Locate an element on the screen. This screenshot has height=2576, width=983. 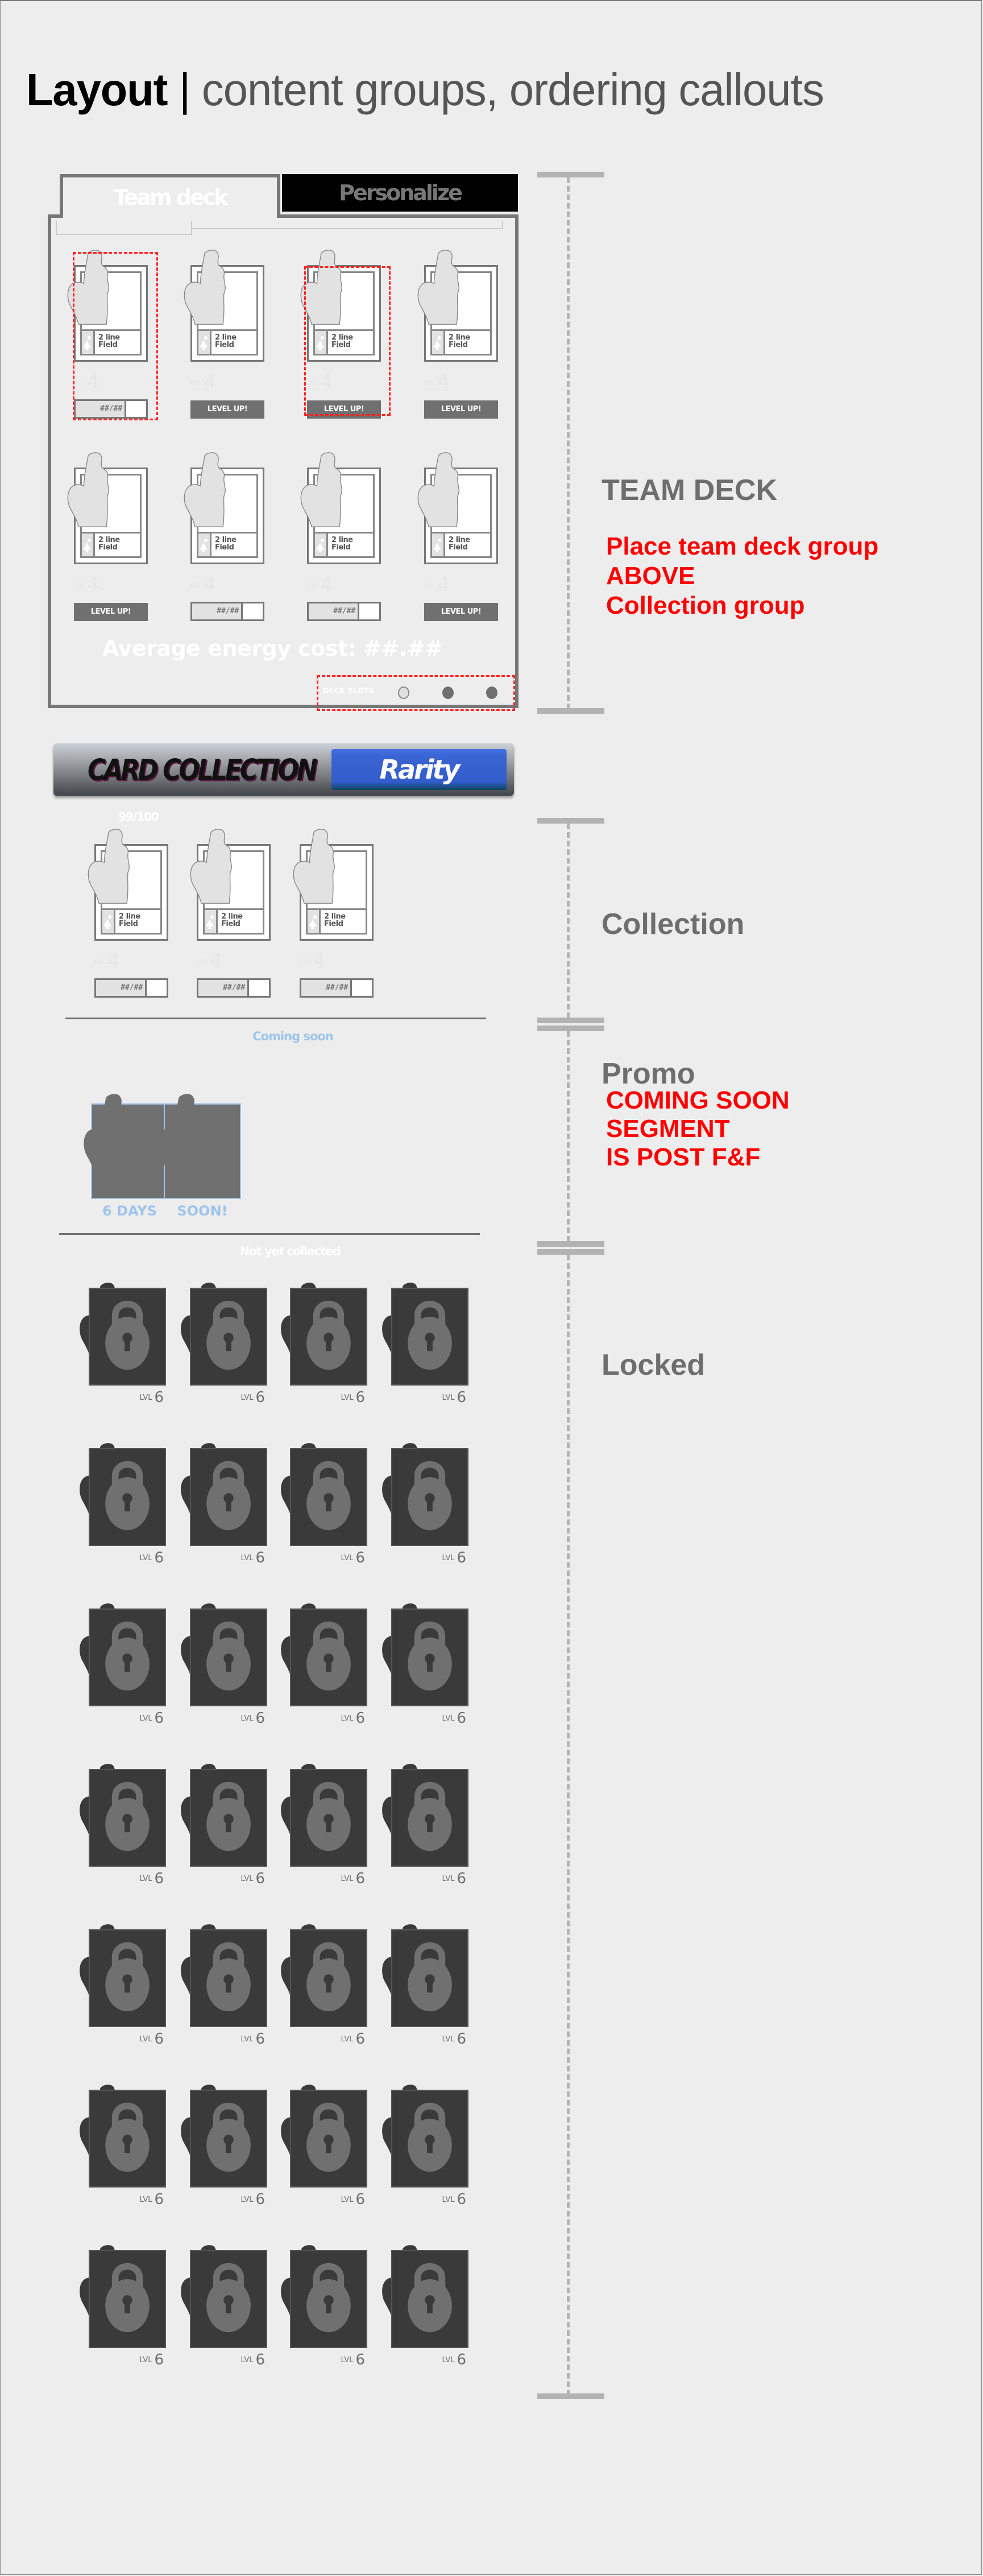
card-collection-title: CARD COLLECTION is located at coordinates (203, 770).